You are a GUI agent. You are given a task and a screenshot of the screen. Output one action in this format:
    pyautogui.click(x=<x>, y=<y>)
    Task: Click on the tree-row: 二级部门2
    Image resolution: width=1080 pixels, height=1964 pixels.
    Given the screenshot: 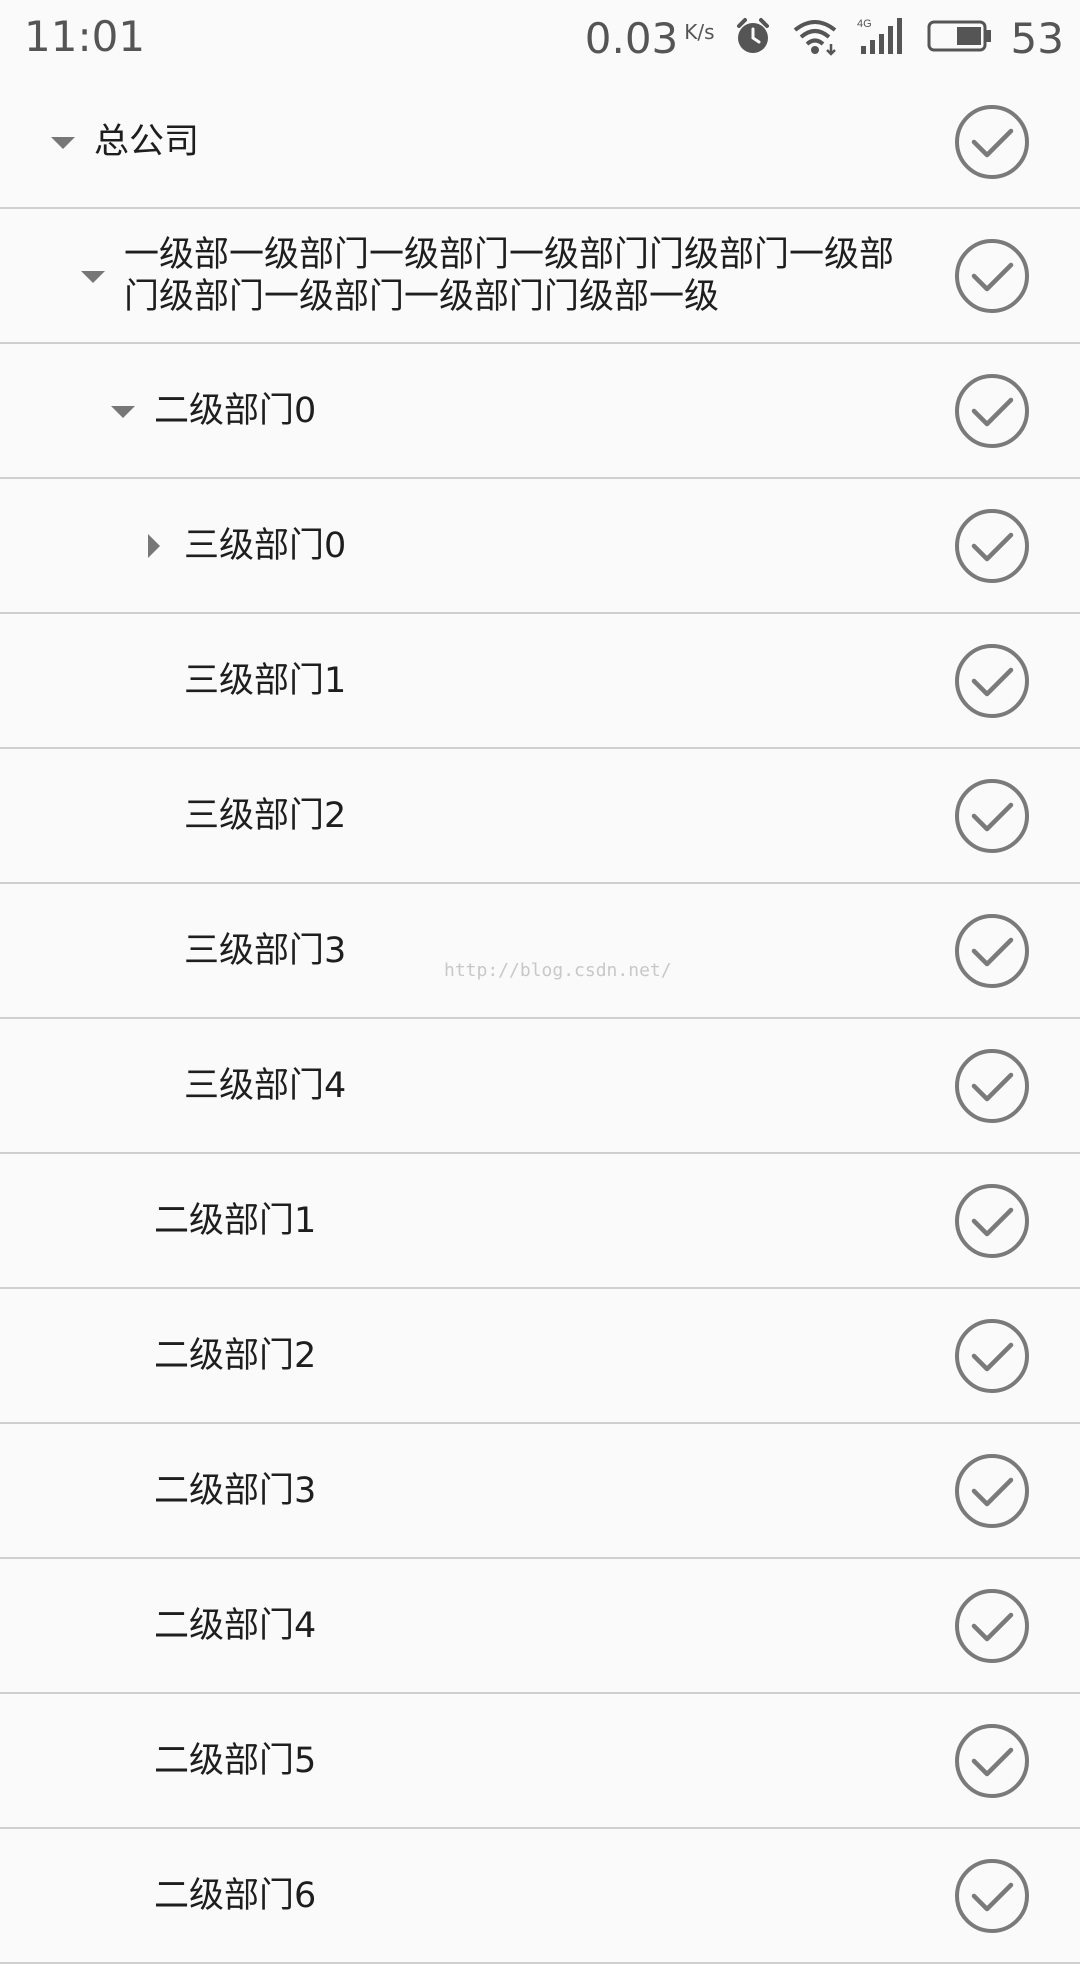 What is the action you would take?
    pyautogui.click(x=540, y=1356)
    